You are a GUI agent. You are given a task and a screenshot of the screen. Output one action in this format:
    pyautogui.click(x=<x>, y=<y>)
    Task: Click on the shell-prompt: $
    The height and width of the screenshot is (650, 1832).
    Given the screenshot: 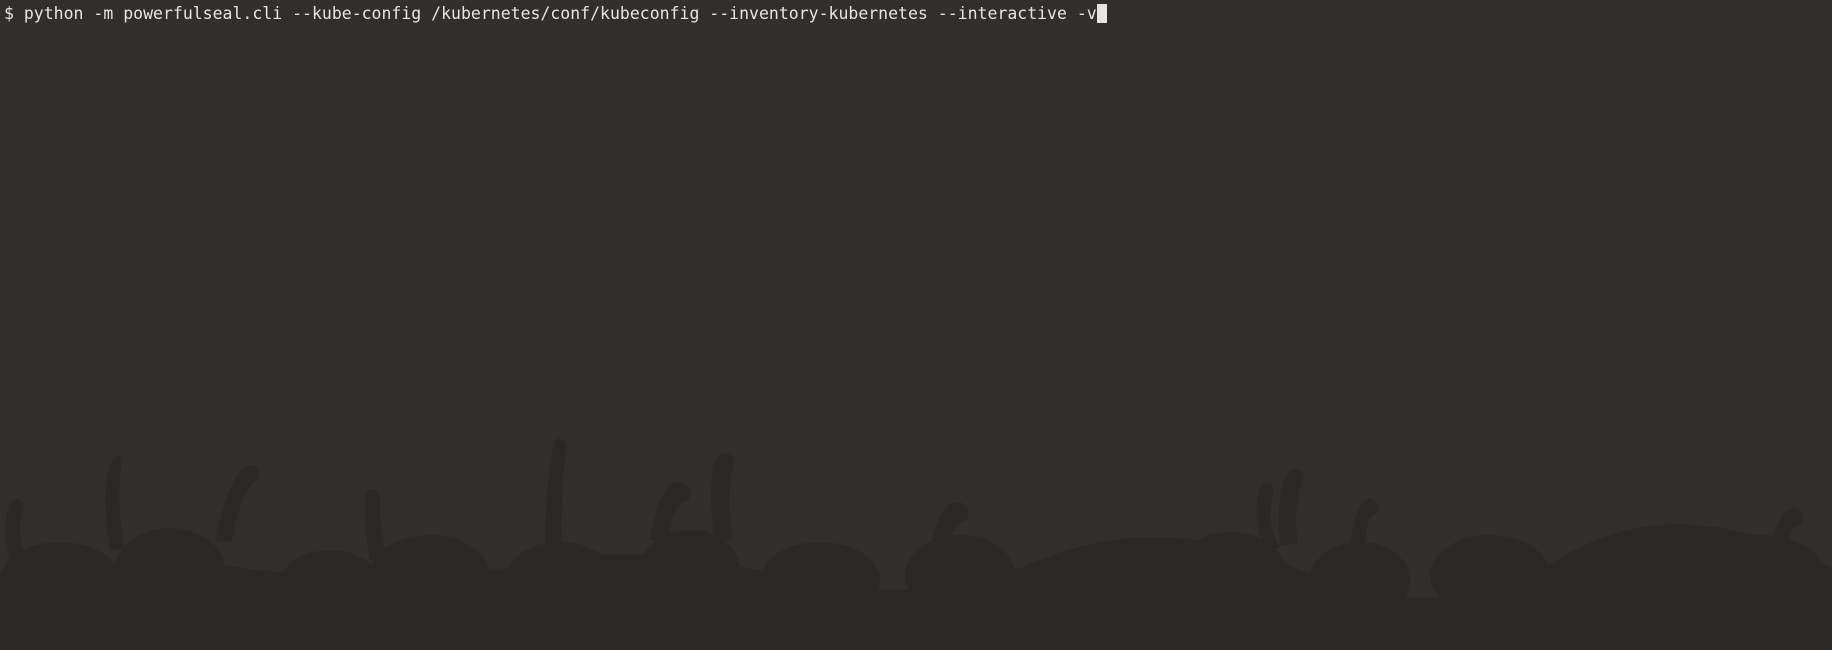 What is the action you would take?
    pyautogui.click(x=14, y=13)
    